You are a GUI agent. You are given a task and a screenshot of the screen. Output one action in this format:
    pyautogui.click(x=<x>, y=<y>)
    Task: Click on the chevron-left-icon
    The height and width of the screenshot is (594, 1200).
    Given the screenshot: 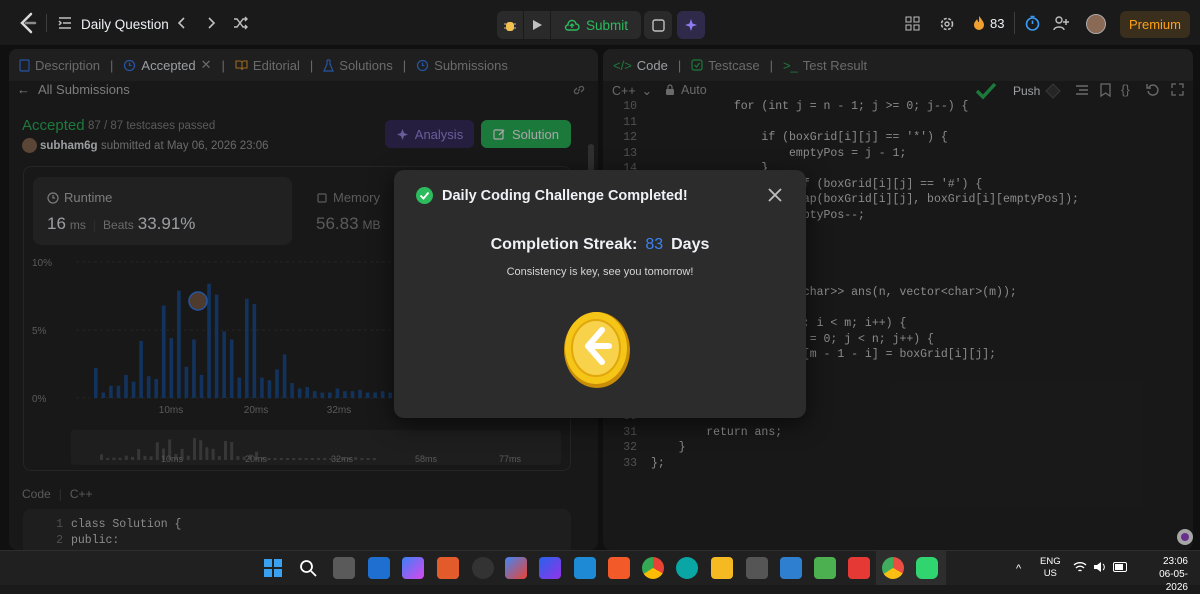 What is the action you would take?
    pyautogui.click(x=182, y=23)
    